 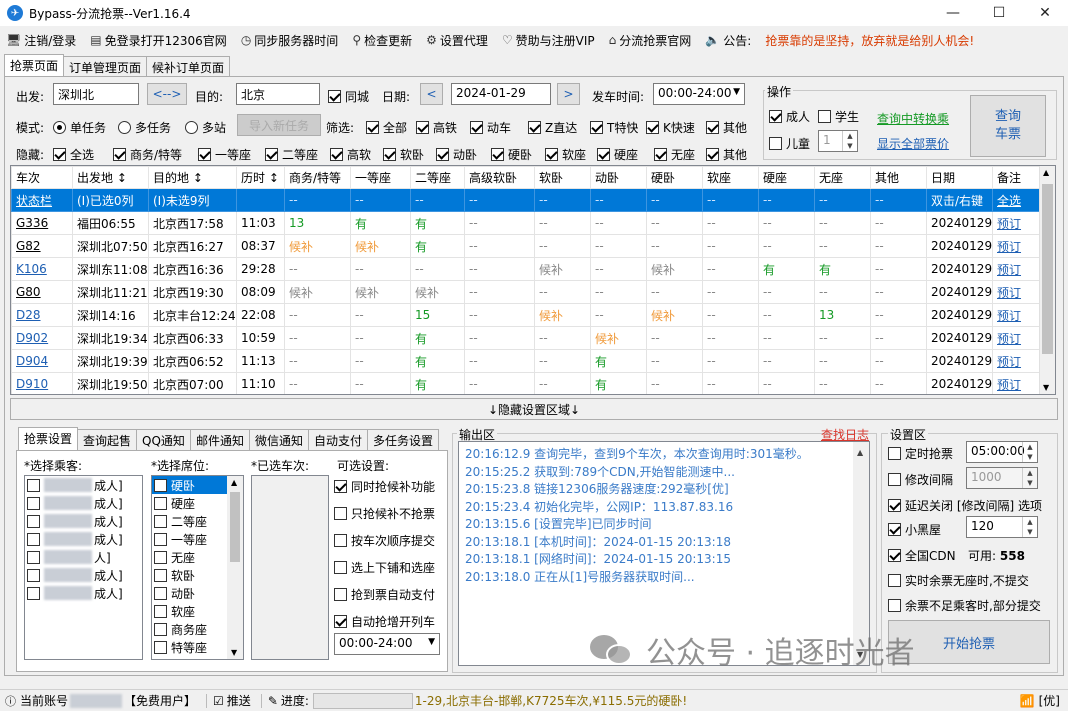 I want to click on column-header: 二等座, so click(x=437, y=177).